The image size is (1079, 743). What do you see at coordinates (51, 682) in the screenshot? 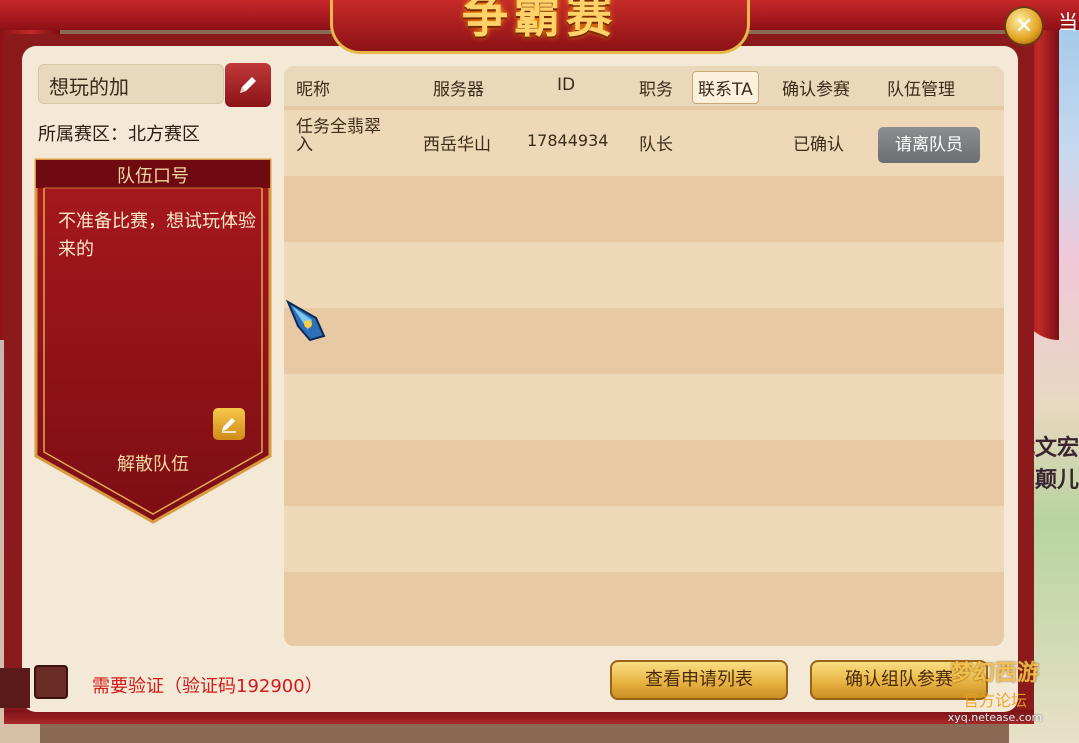
I see `verify-checkbox` at bounding box center [51, 682].